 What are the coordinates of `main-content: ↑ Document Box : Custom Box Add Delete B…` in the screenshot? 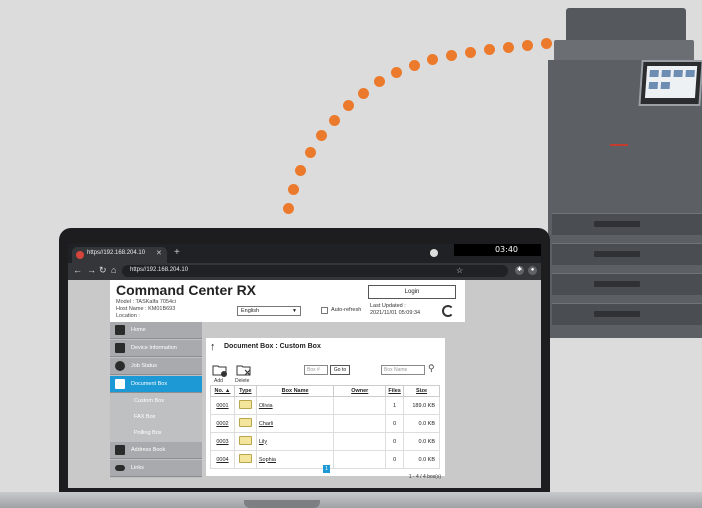 It's located at (333, 401).